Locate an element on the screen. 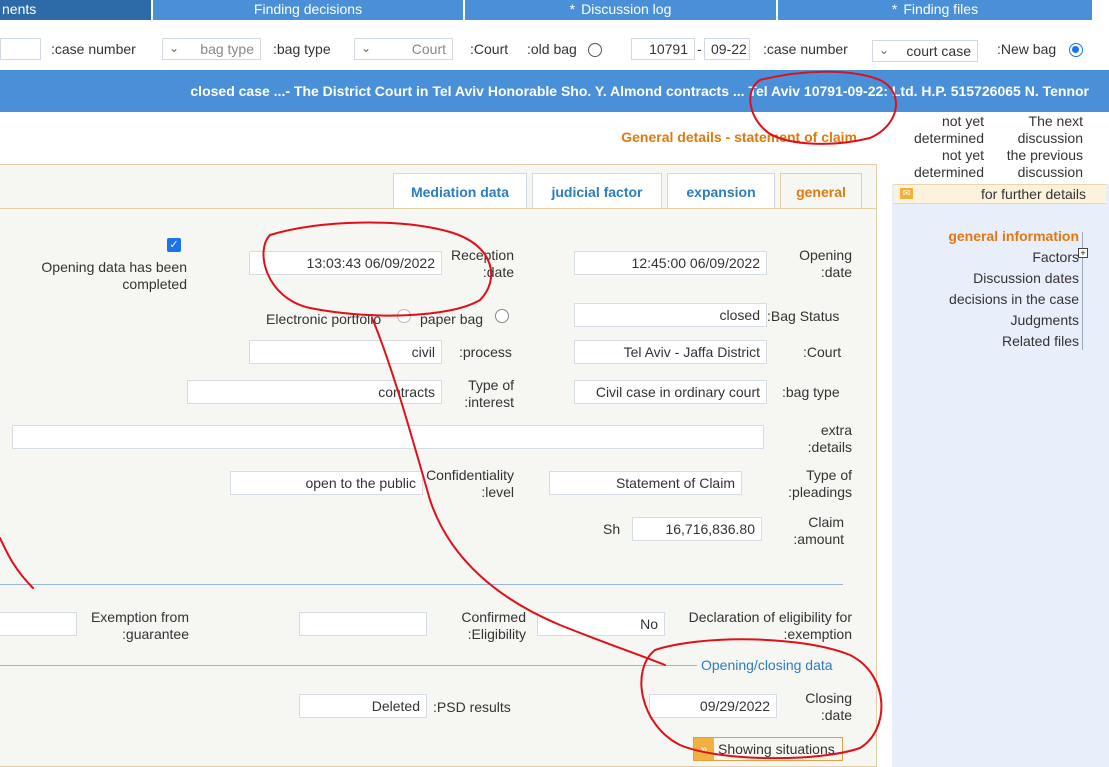 This screenshot has width=1109, height=767. bag-status-field: closed is located at coordinates (670, 315).